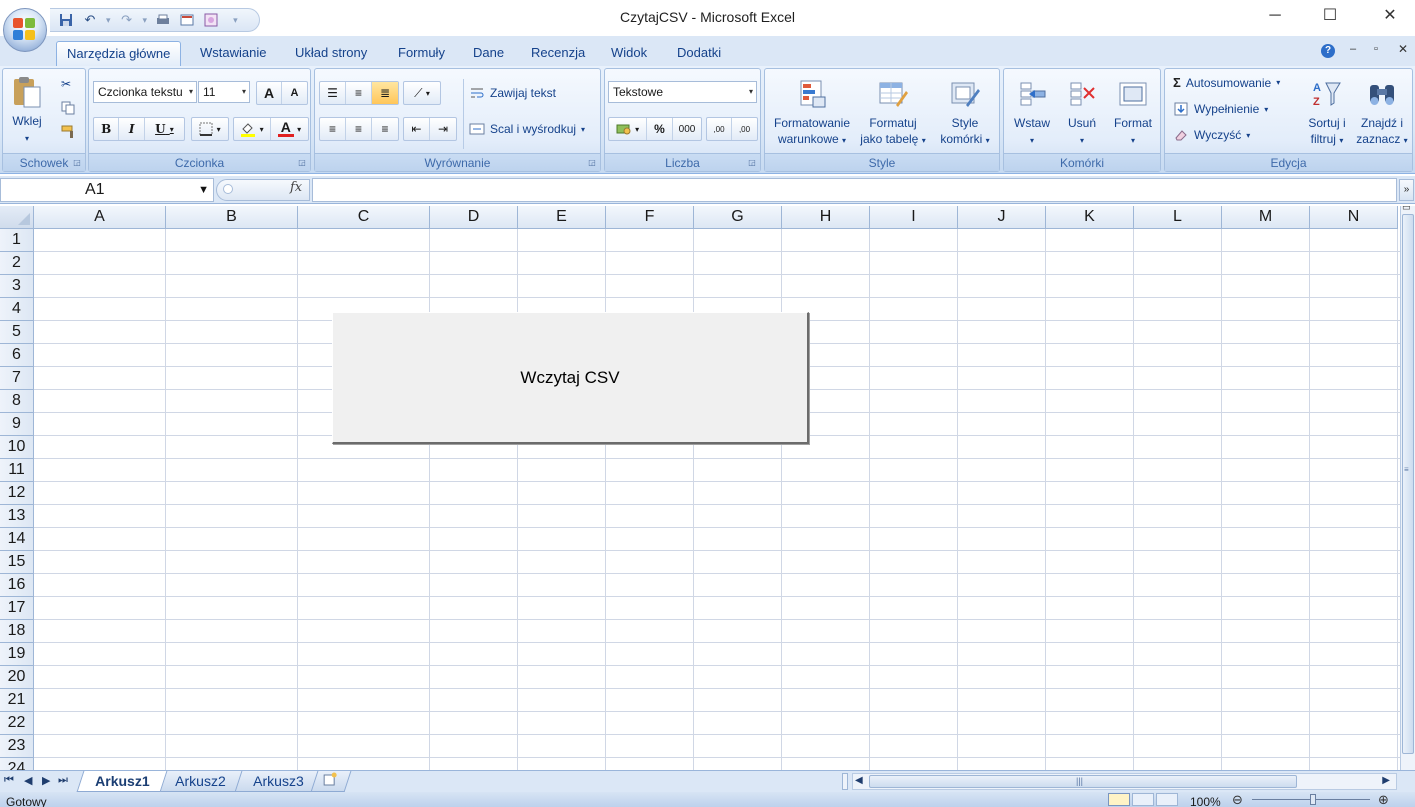 The height and width of the screenshot is (807, 1415). Describe the element at coordinates (562, 217) in the screenshot. I see `column-header: E` at that location.